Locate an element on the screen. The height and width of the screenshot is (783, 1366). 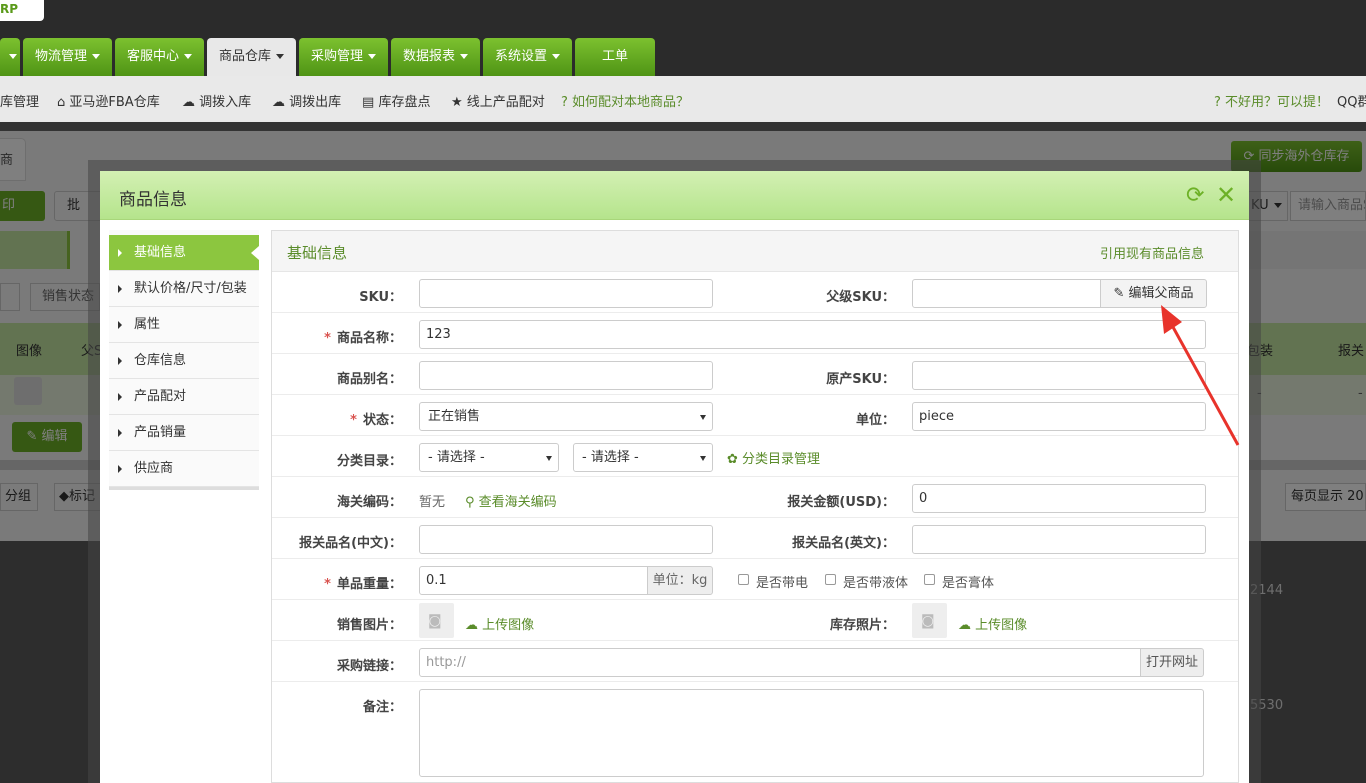
sidebar-item-price-size: 默认价格/尺寸/包装 is located at coordinates (184, 289).